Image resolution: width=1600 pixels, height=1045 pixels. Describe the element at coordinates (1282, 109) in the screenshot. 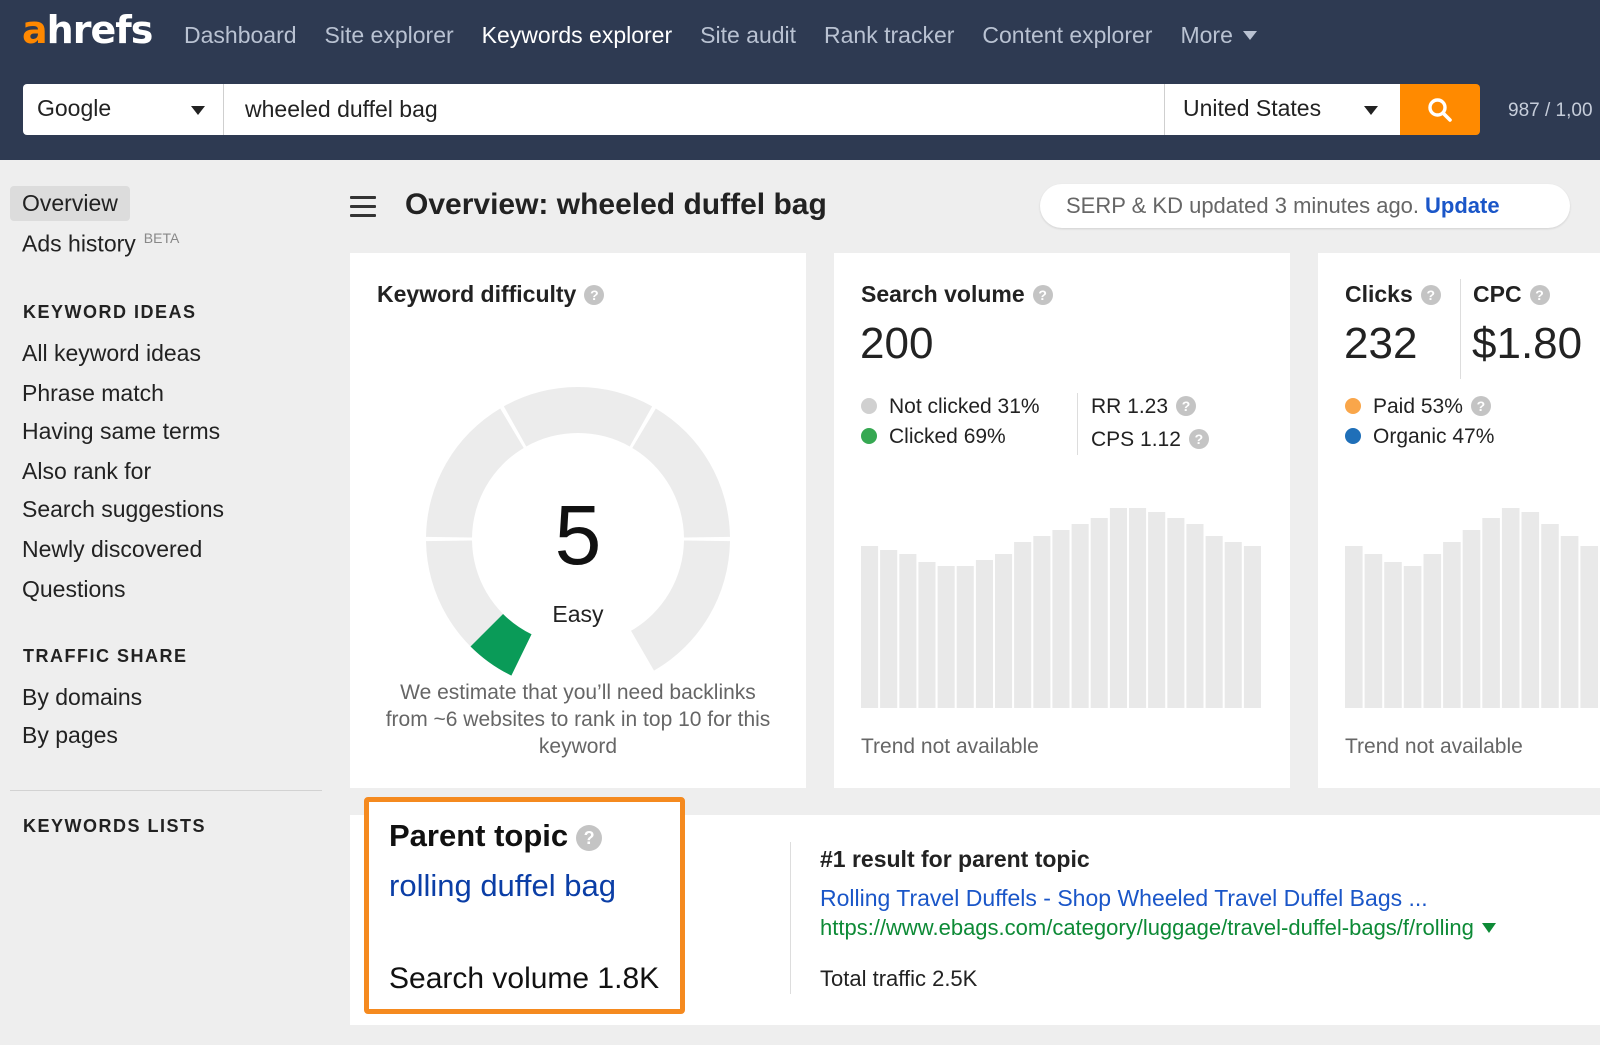

I see `country-select: United States` at that location.